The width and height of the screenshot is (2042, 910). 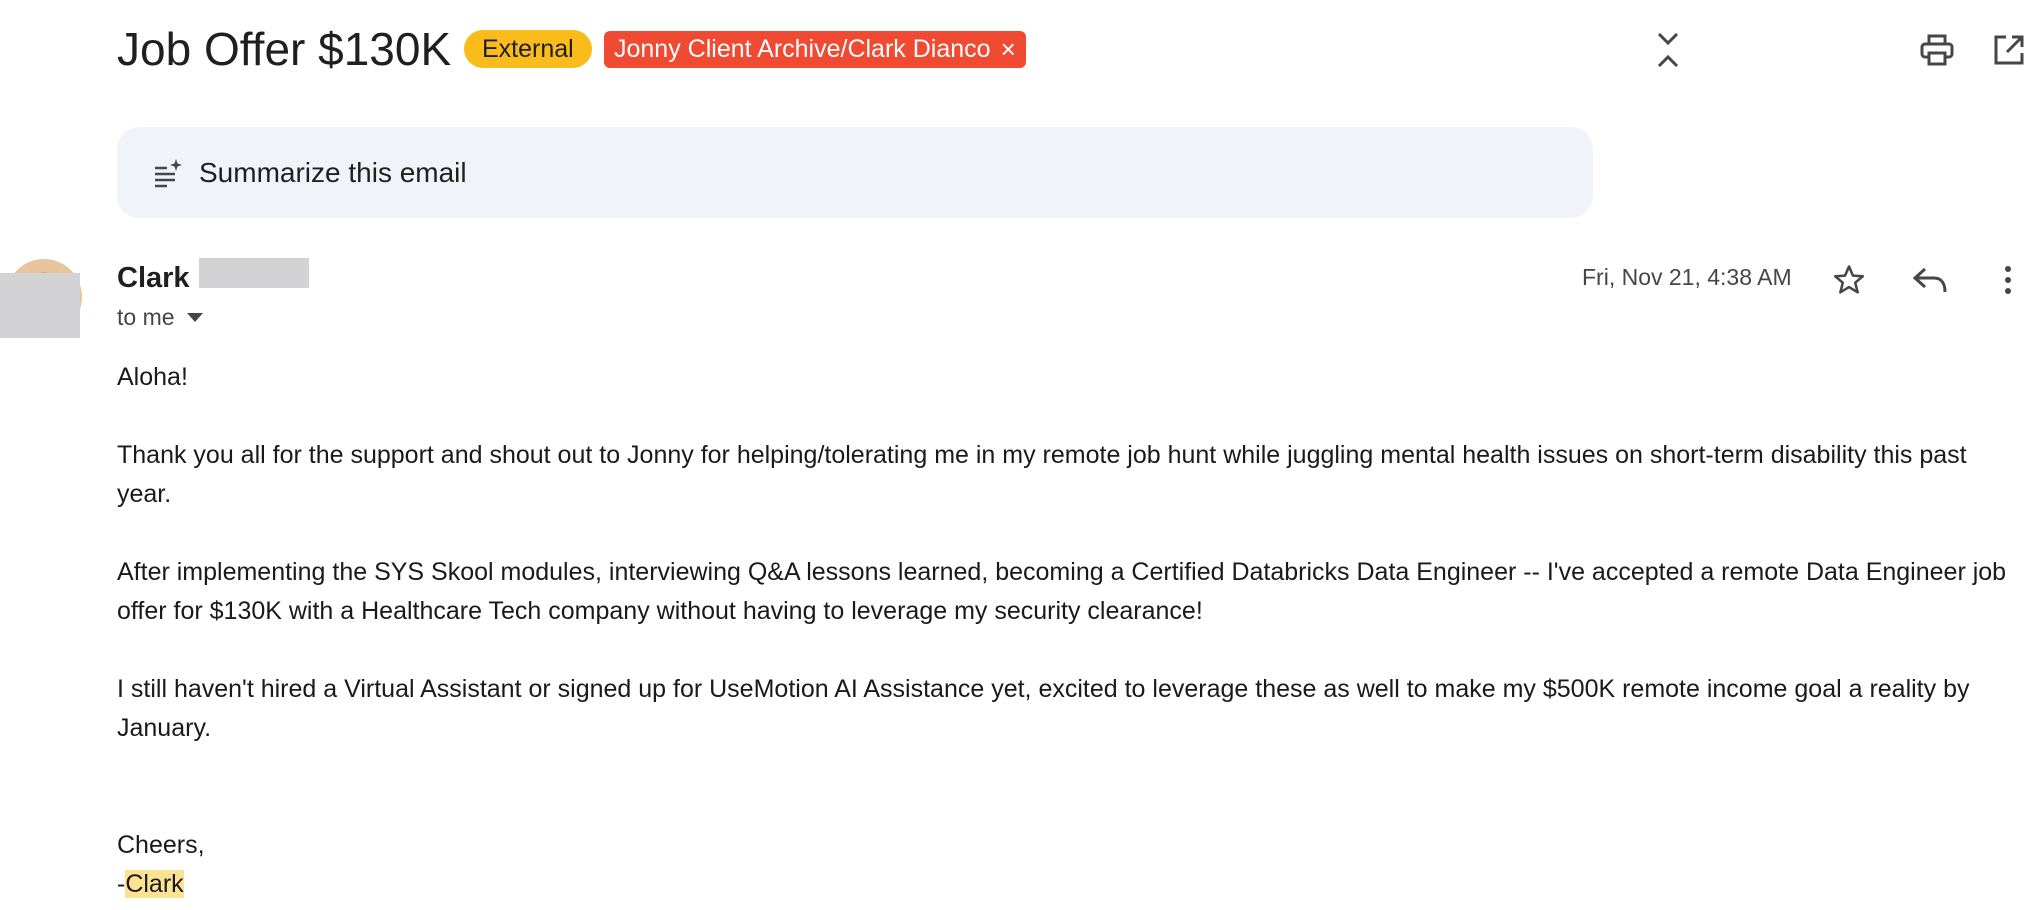 I want to click on email-subject: Job Offer $130K, so click(x=284, y=49).